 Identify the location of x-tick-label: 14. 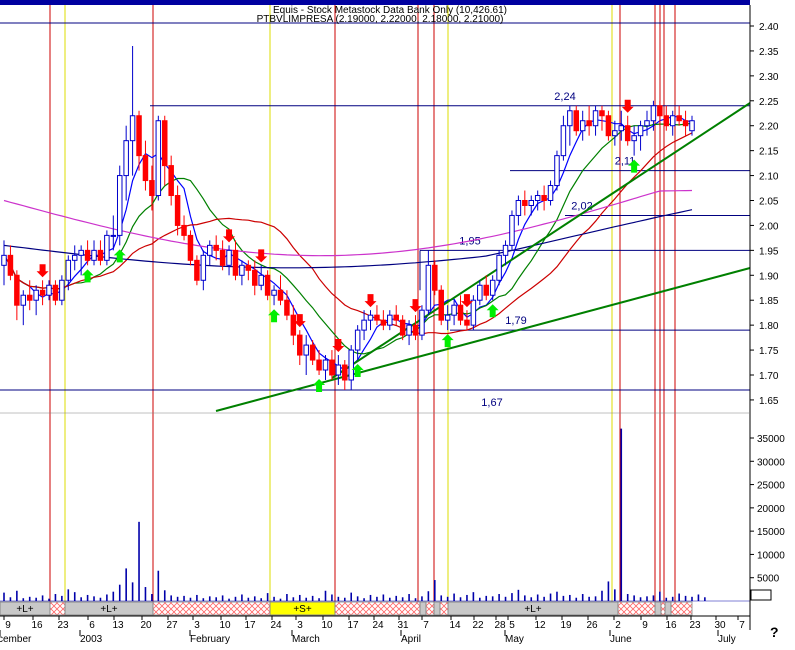
(455, 625).